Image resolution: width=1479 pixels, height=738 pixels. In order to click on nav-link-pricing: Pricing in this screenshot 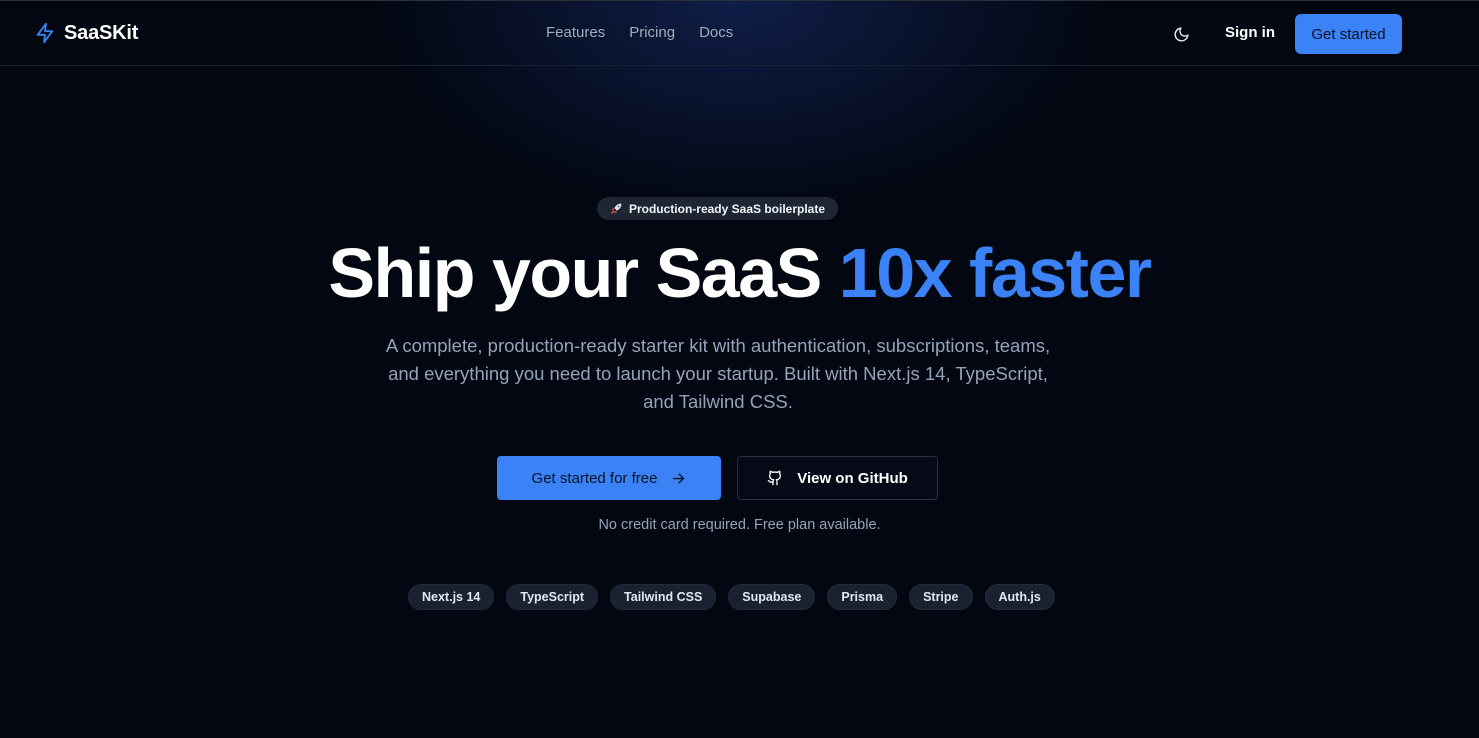, I will do `click(652, 33)`.